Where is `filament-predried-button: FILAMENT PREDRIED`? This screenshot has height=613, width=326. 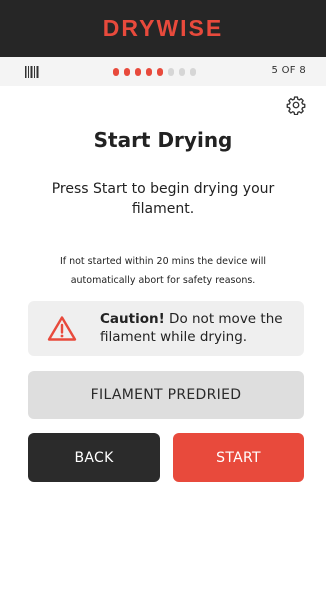
filament-predried-button: FILAMENT PREDRIED is located at coordinates (166, 395).